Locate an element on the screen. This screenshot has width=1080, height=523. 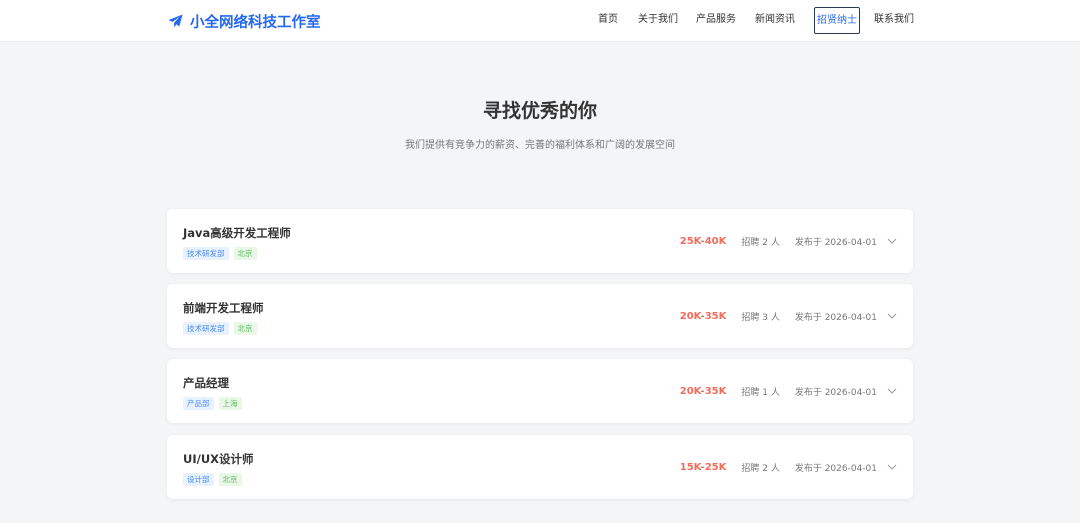
job-title: 产品经理 is located at coordinates (206, 383).